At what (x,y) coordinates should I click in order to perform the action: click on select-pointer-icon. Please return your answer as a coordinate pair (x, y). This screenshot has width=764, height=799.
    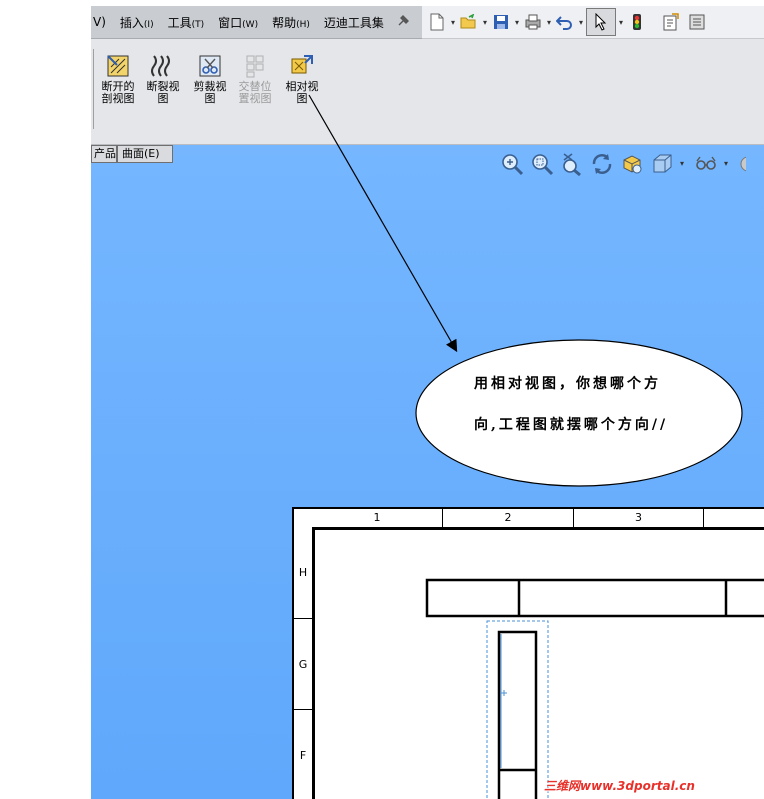
    Looking at the image, I should click on (601, 22).